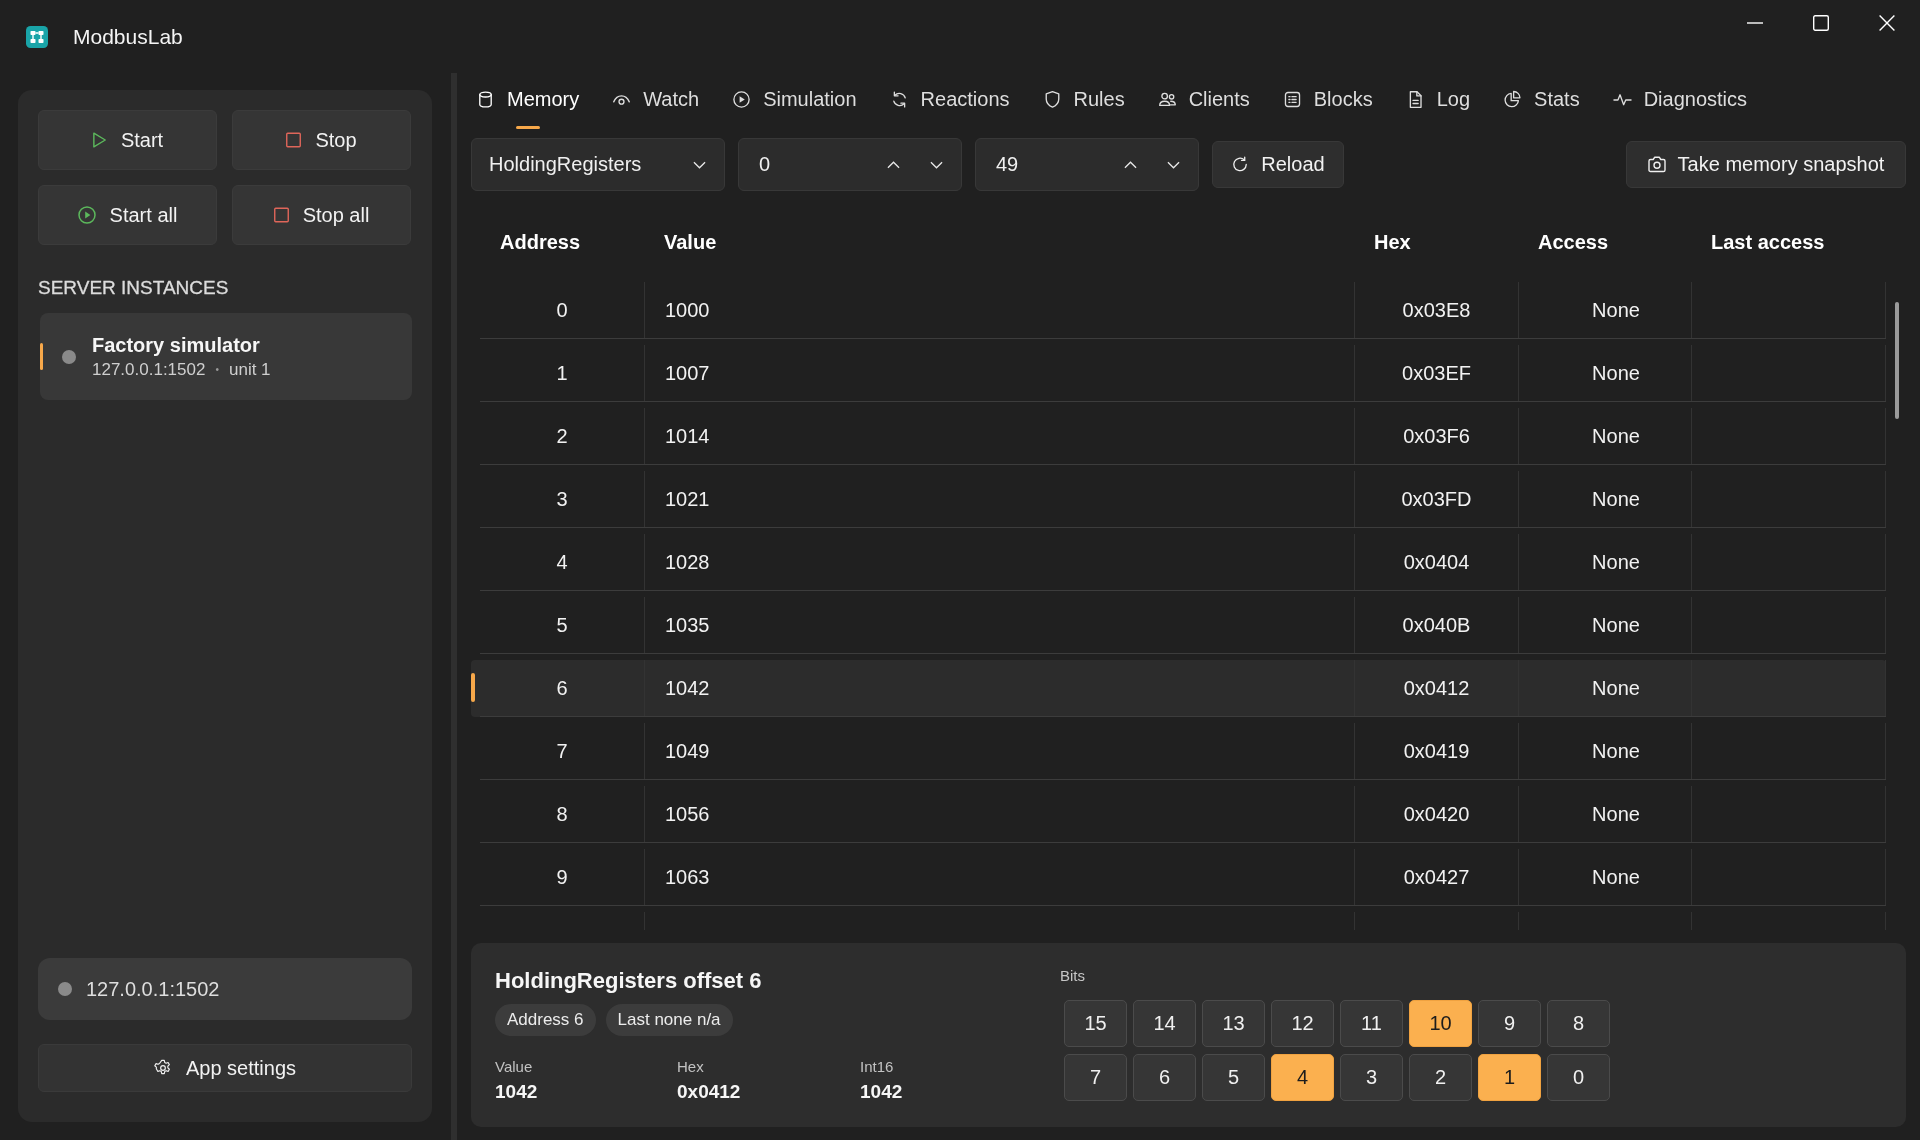 This screenshot has height=1140, width=1920. What do you see at coordinates (1164, 1023) in the screenshot?
I see `bit-toggle: 14` at bounding box center [1164, 1023].